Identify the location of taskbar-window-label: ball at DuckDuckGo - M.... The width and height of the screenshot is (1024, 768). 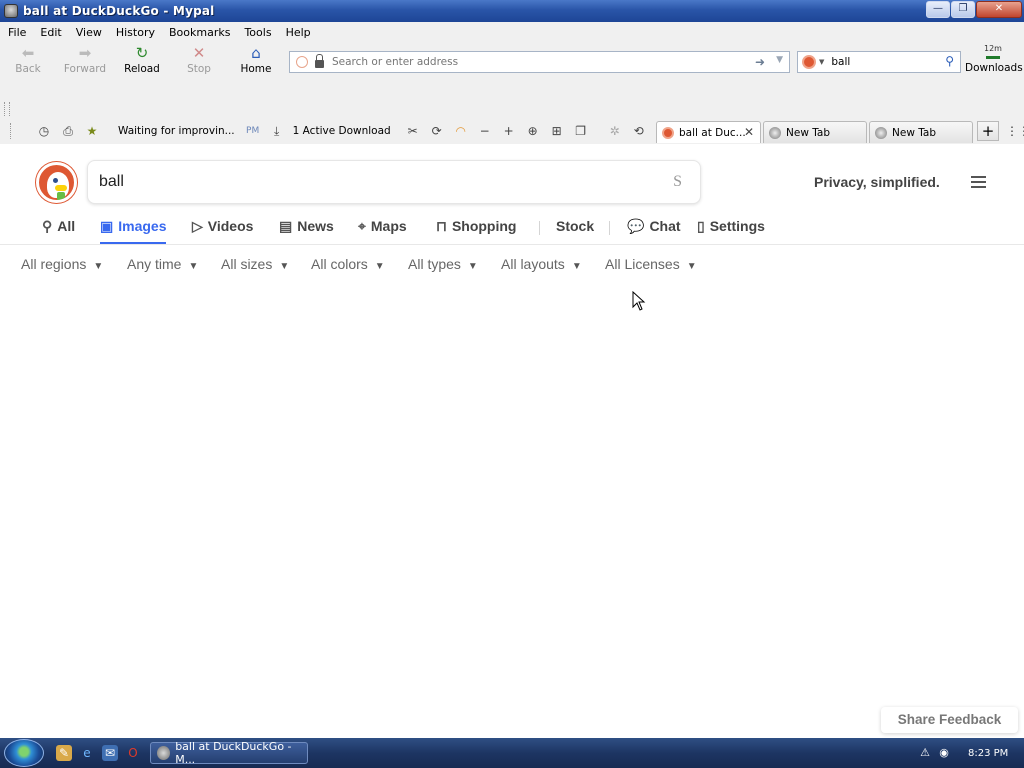
(233, 753).